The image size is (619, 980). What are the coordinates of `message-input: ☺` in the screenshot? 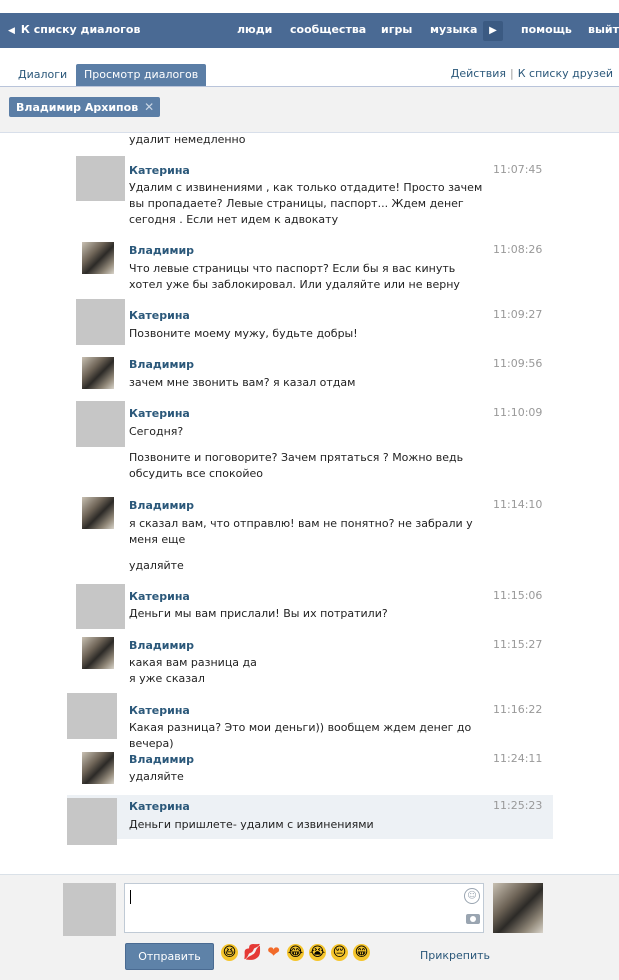 It's located at (304, 908).